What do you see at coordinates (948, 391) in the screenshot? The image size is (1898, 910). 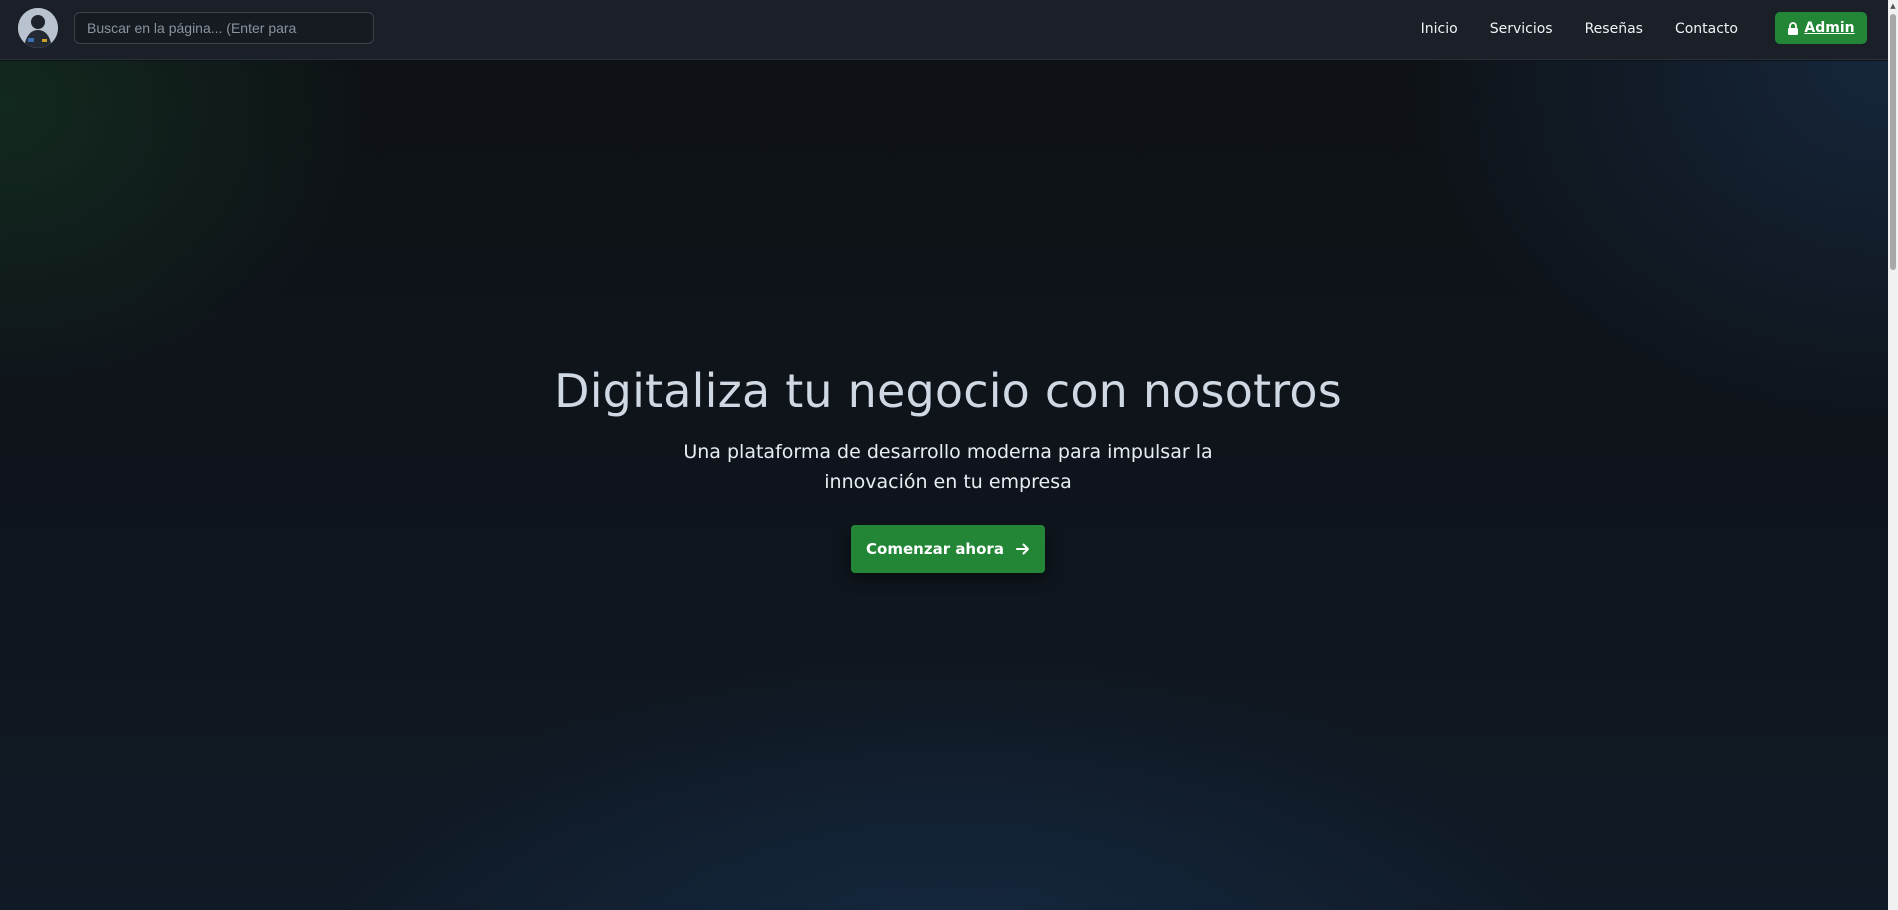 I see `hero-title: Digitaliza tu negocio con nosotros` at bounding box center [948, 391].